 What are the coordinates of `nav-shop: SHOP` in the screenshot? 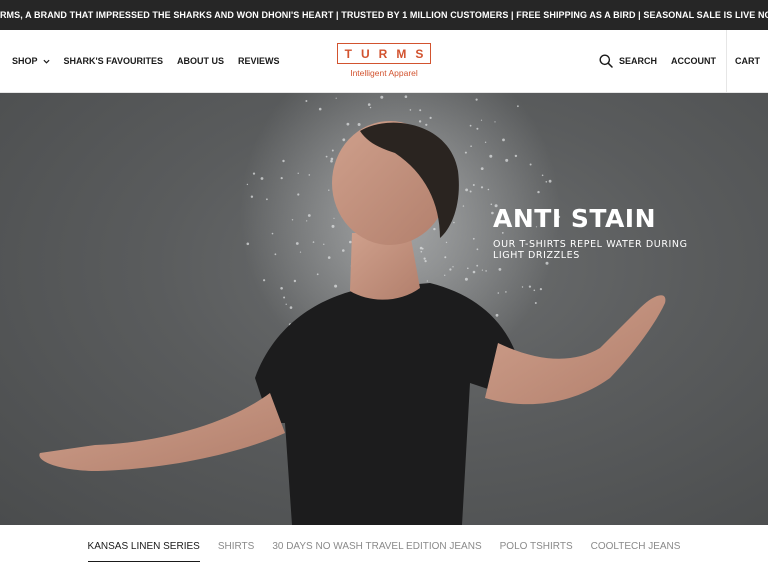 It's located at (31, 61).